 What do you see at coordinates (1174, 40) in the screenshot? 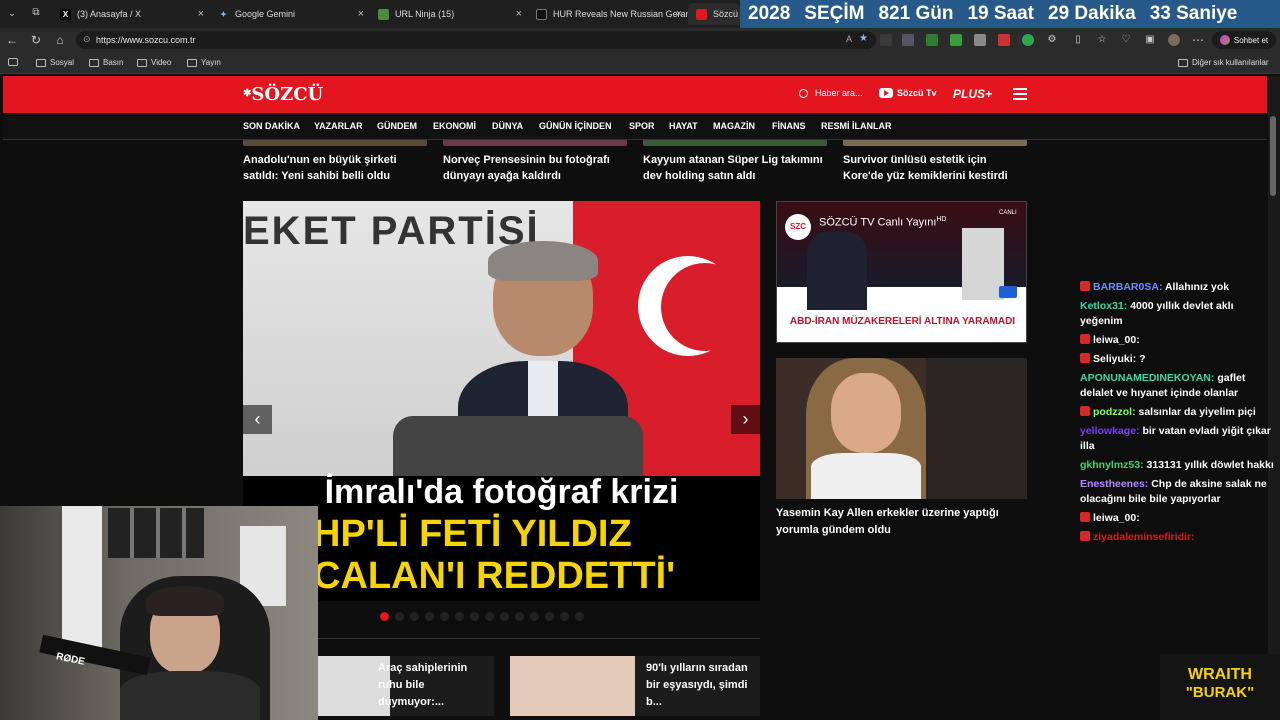
I see `profile-avatar` at bounding box center [1174, 40].